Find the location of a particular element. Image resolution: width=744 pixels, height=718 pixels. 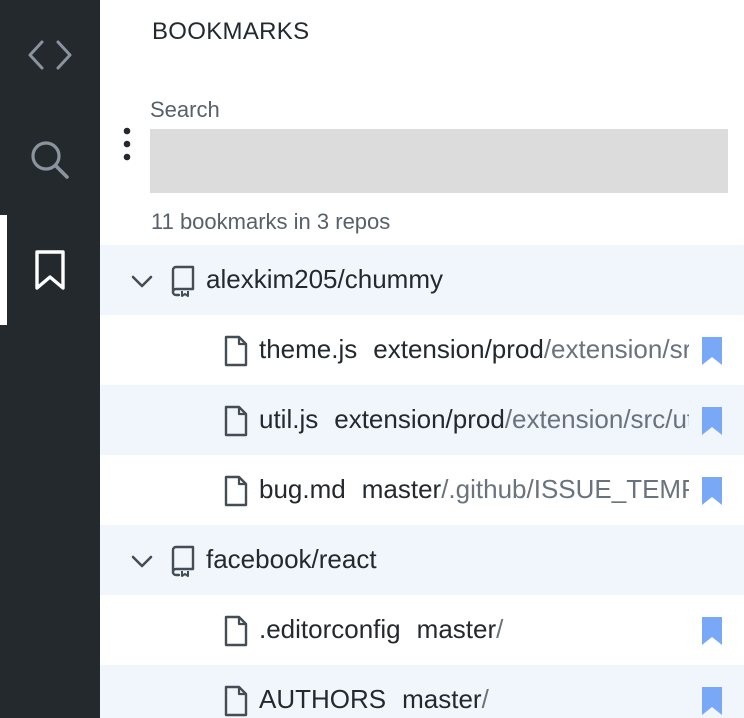

file-path: /extension/src/theme.js is located at coordinates (616, 349).